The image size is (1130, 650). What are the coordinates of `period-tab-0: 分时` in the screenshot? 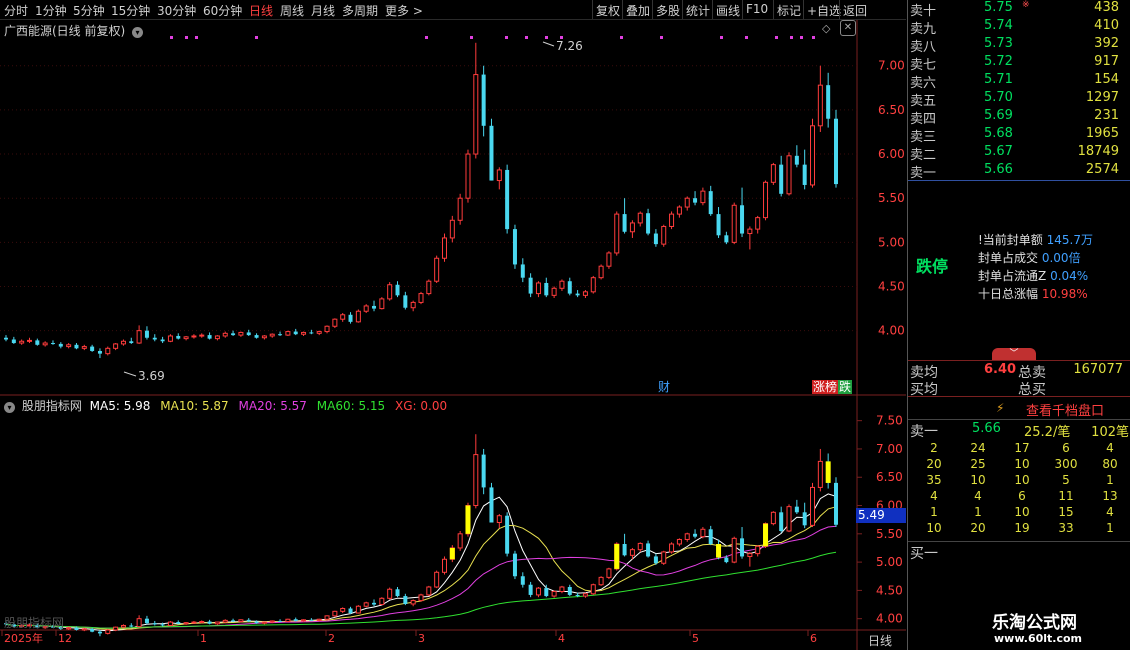 It's located at (16, 10).